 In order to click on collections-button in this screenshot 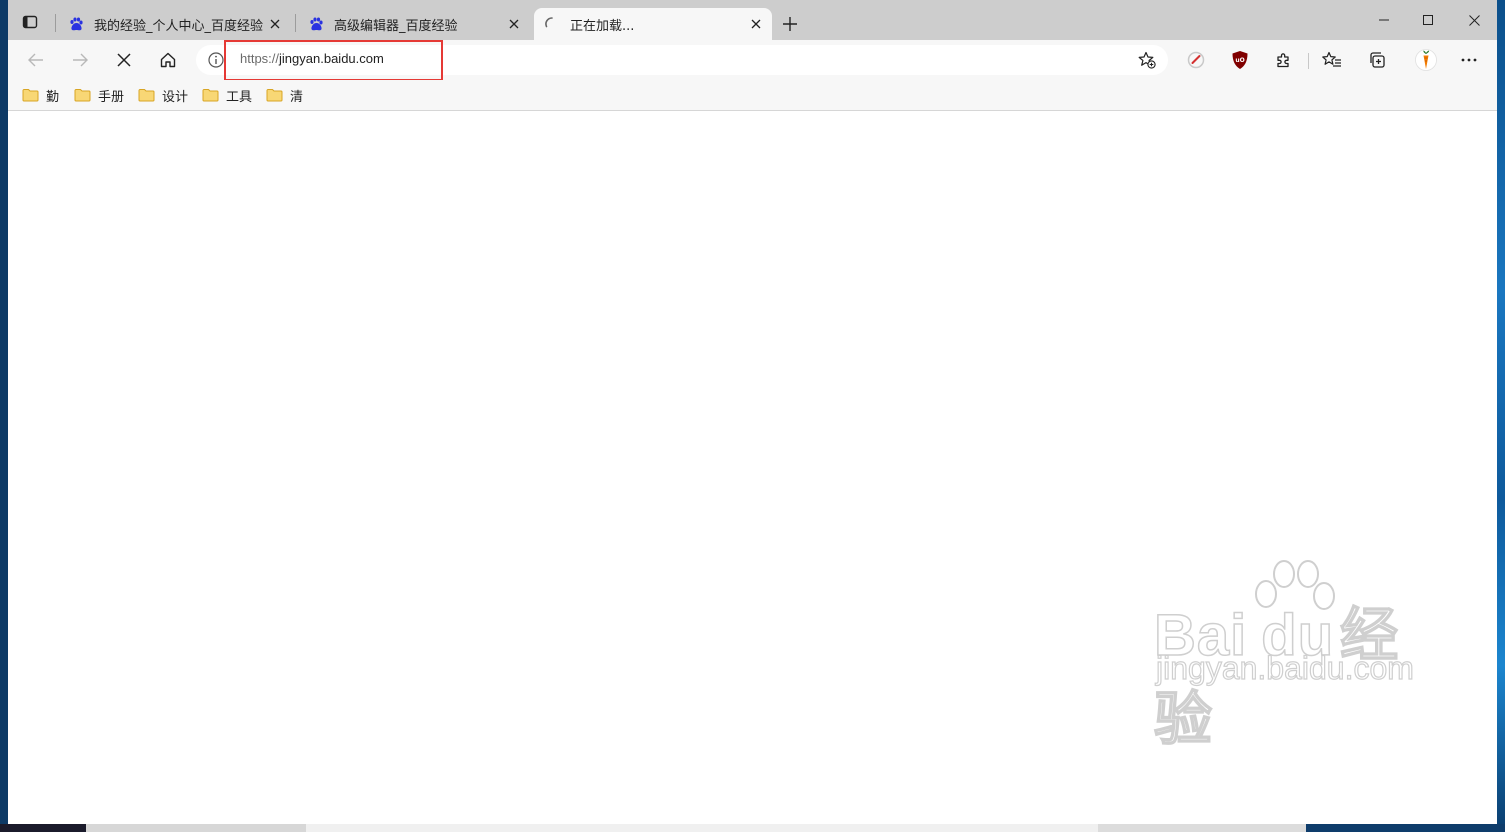, I will do `click(1377, 60)`.